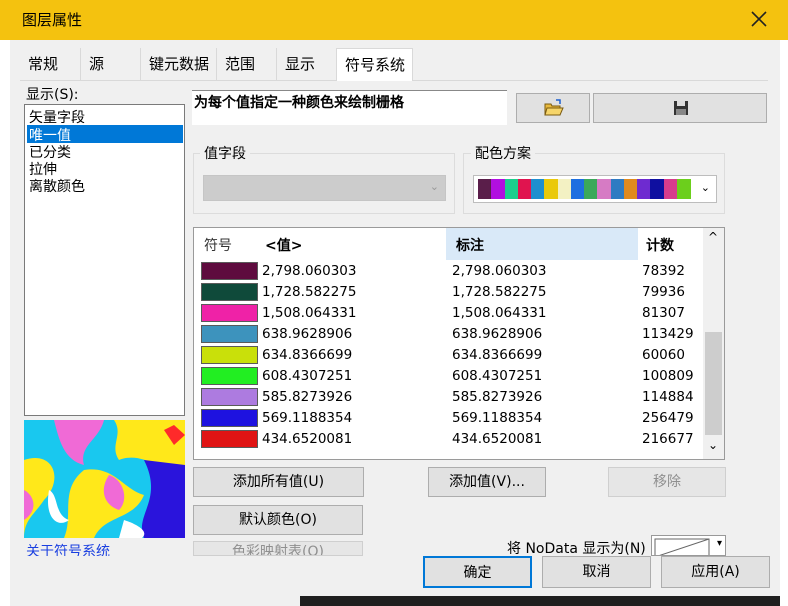  What do you see at coordinates (307, 418) in the screenshot?
I see `value-cell: 569.1188354` at bounding box center [307, 418].